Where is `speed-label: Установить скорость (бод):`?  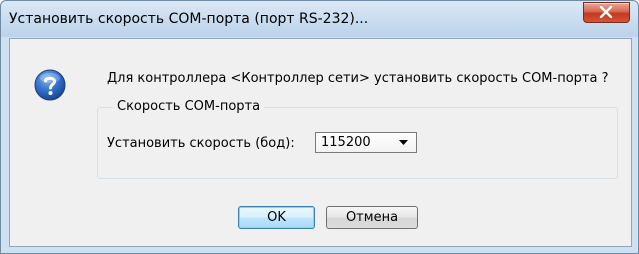 speed-label: Установить скорость (бод): is located at coordinates (201, 143).